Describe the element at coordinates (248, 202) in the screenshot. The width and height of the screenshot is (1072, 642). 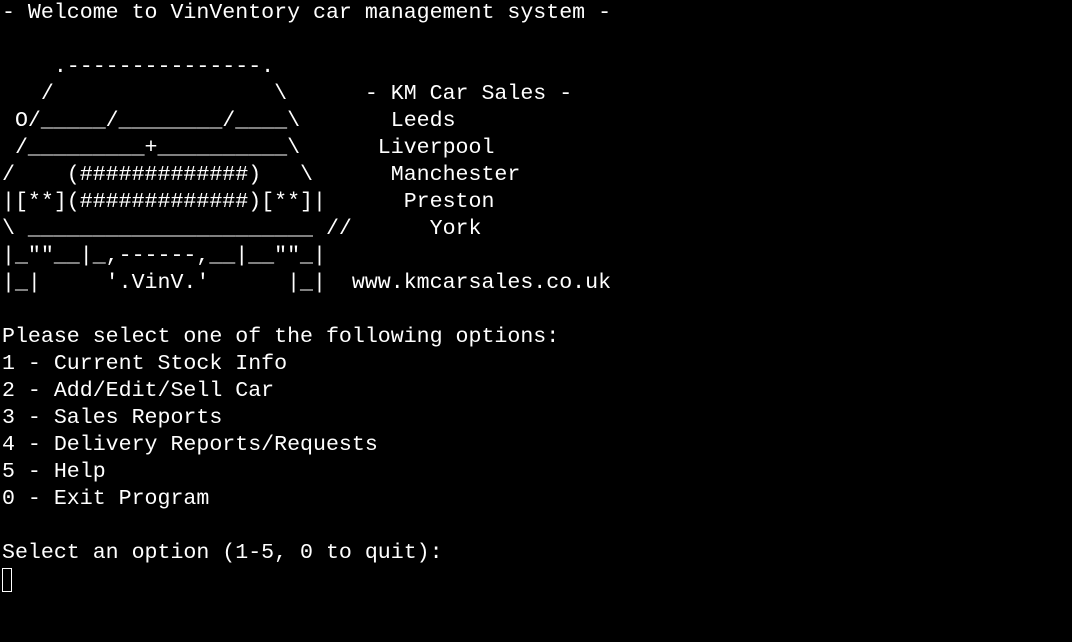
I see `banner-line: |[**](#############)[**]| Preston` at that location.